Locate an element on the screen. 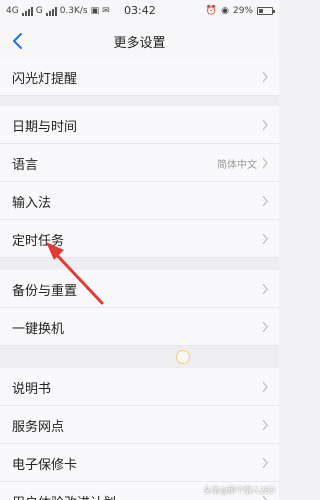 The image size is (320, 500). status-left: 4G G 0.3K/s ▣ ✉ is located at coordinates (58, 11).